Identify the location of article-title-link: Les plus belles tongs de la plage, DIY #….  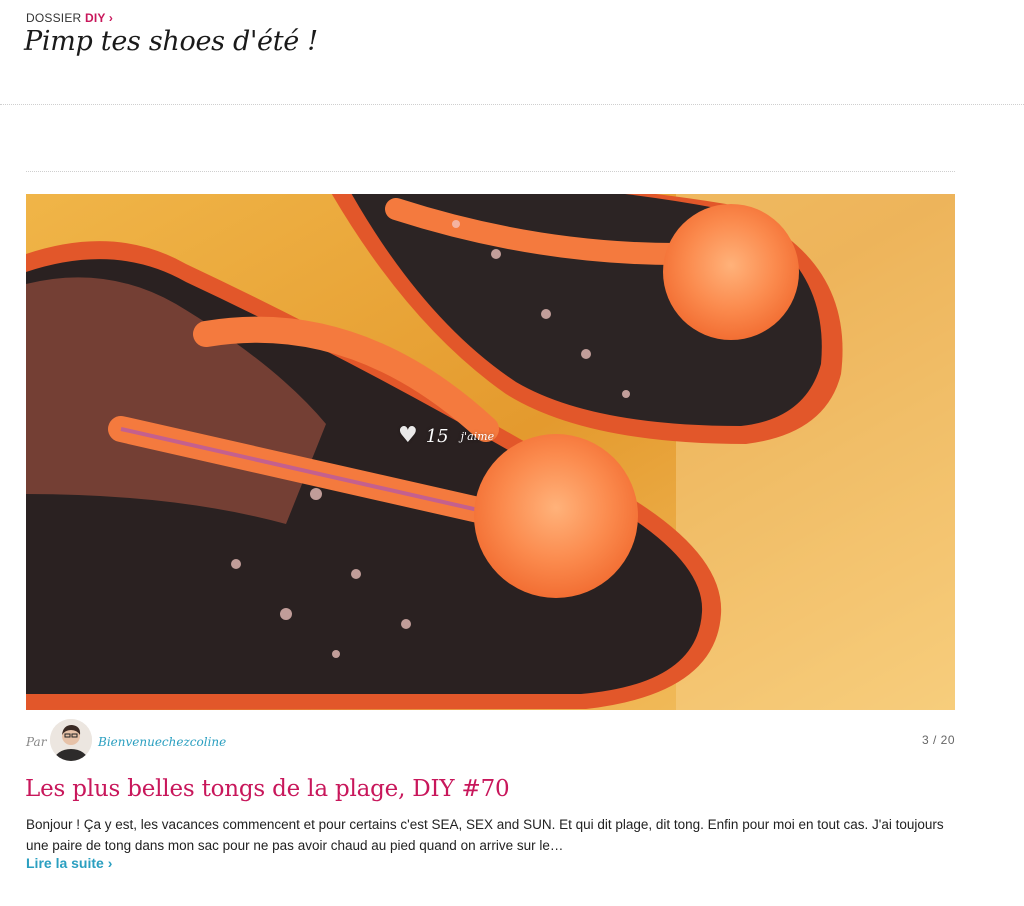
(267, 789).